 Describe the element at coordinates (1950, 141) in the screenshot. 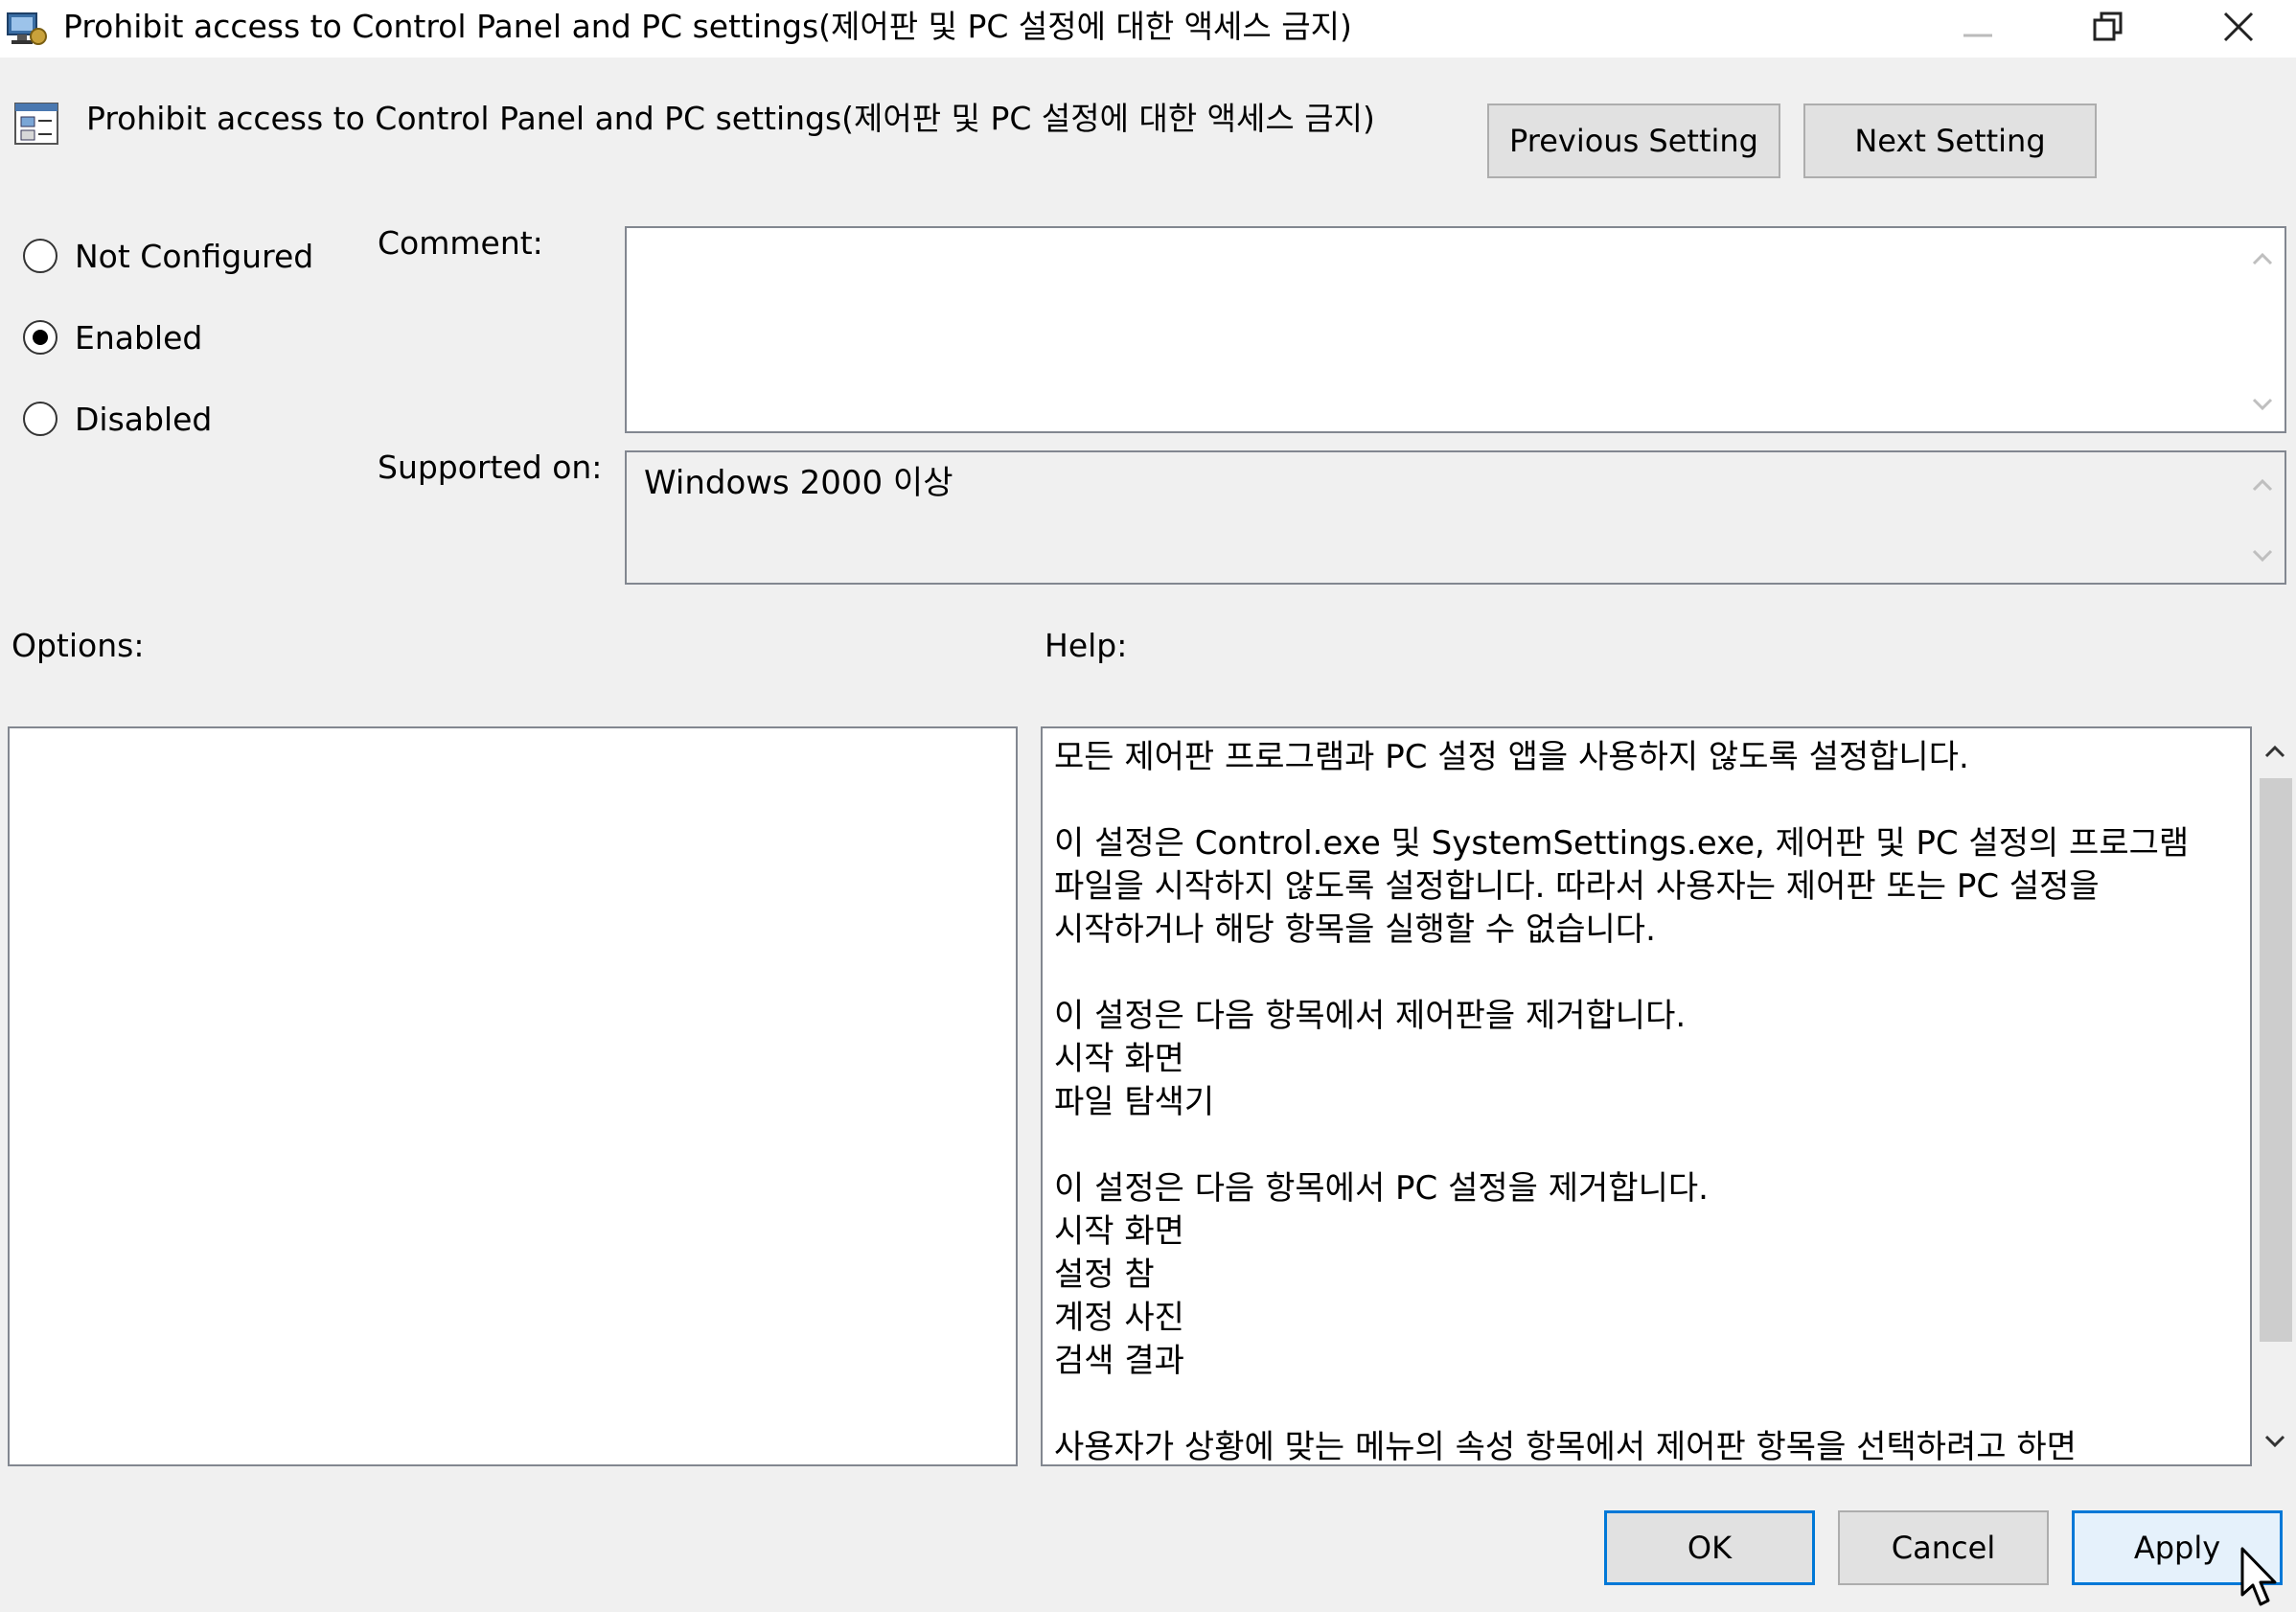

I see `next-setting-button: Next Setting` at that location.